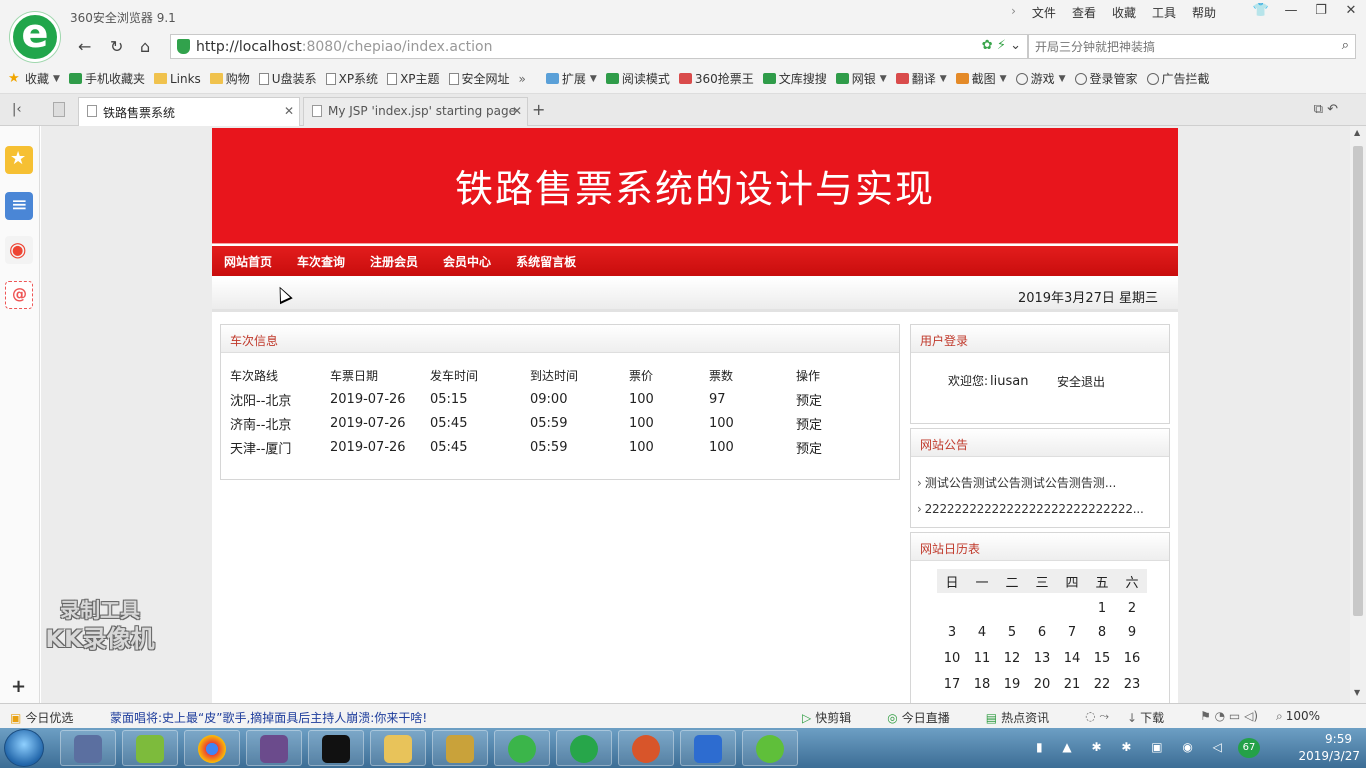 This screenshot has width=1366, height=768. What do you see at coordinates (1357, 132) in the screenshot?
I see `scroll-up-icon: ▲` at bounding box center [1357, 132].